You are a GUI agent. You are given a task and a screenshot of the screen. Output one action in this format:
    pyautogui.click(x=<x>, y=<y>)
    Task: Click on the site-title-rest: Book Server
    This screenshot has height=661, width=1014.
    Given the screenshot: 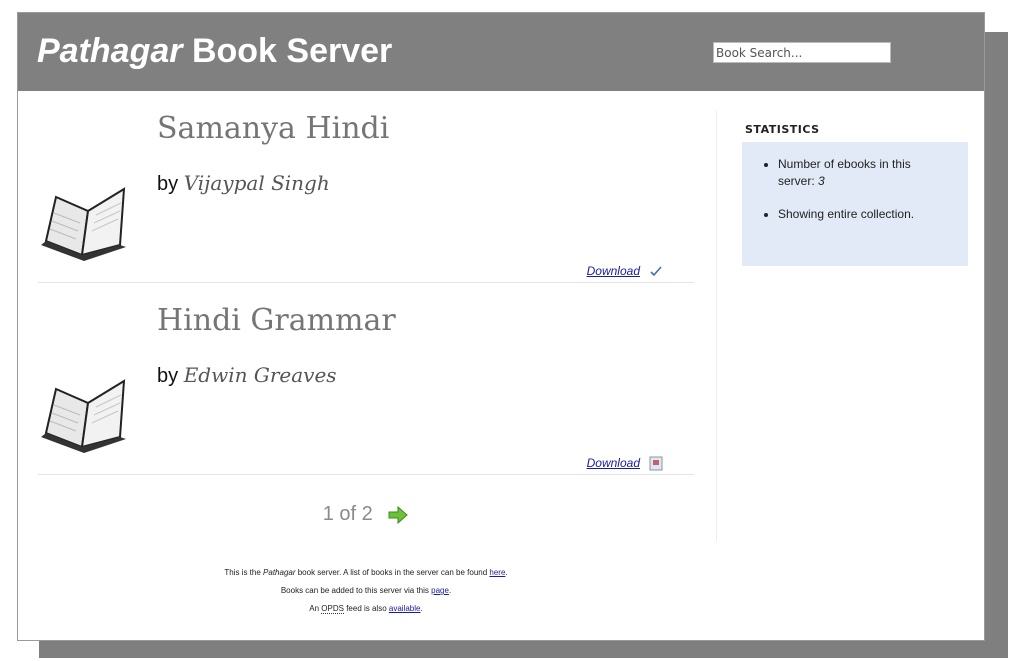 What is the action you would take?
    pyautogui.click(x=287, y=51)
    